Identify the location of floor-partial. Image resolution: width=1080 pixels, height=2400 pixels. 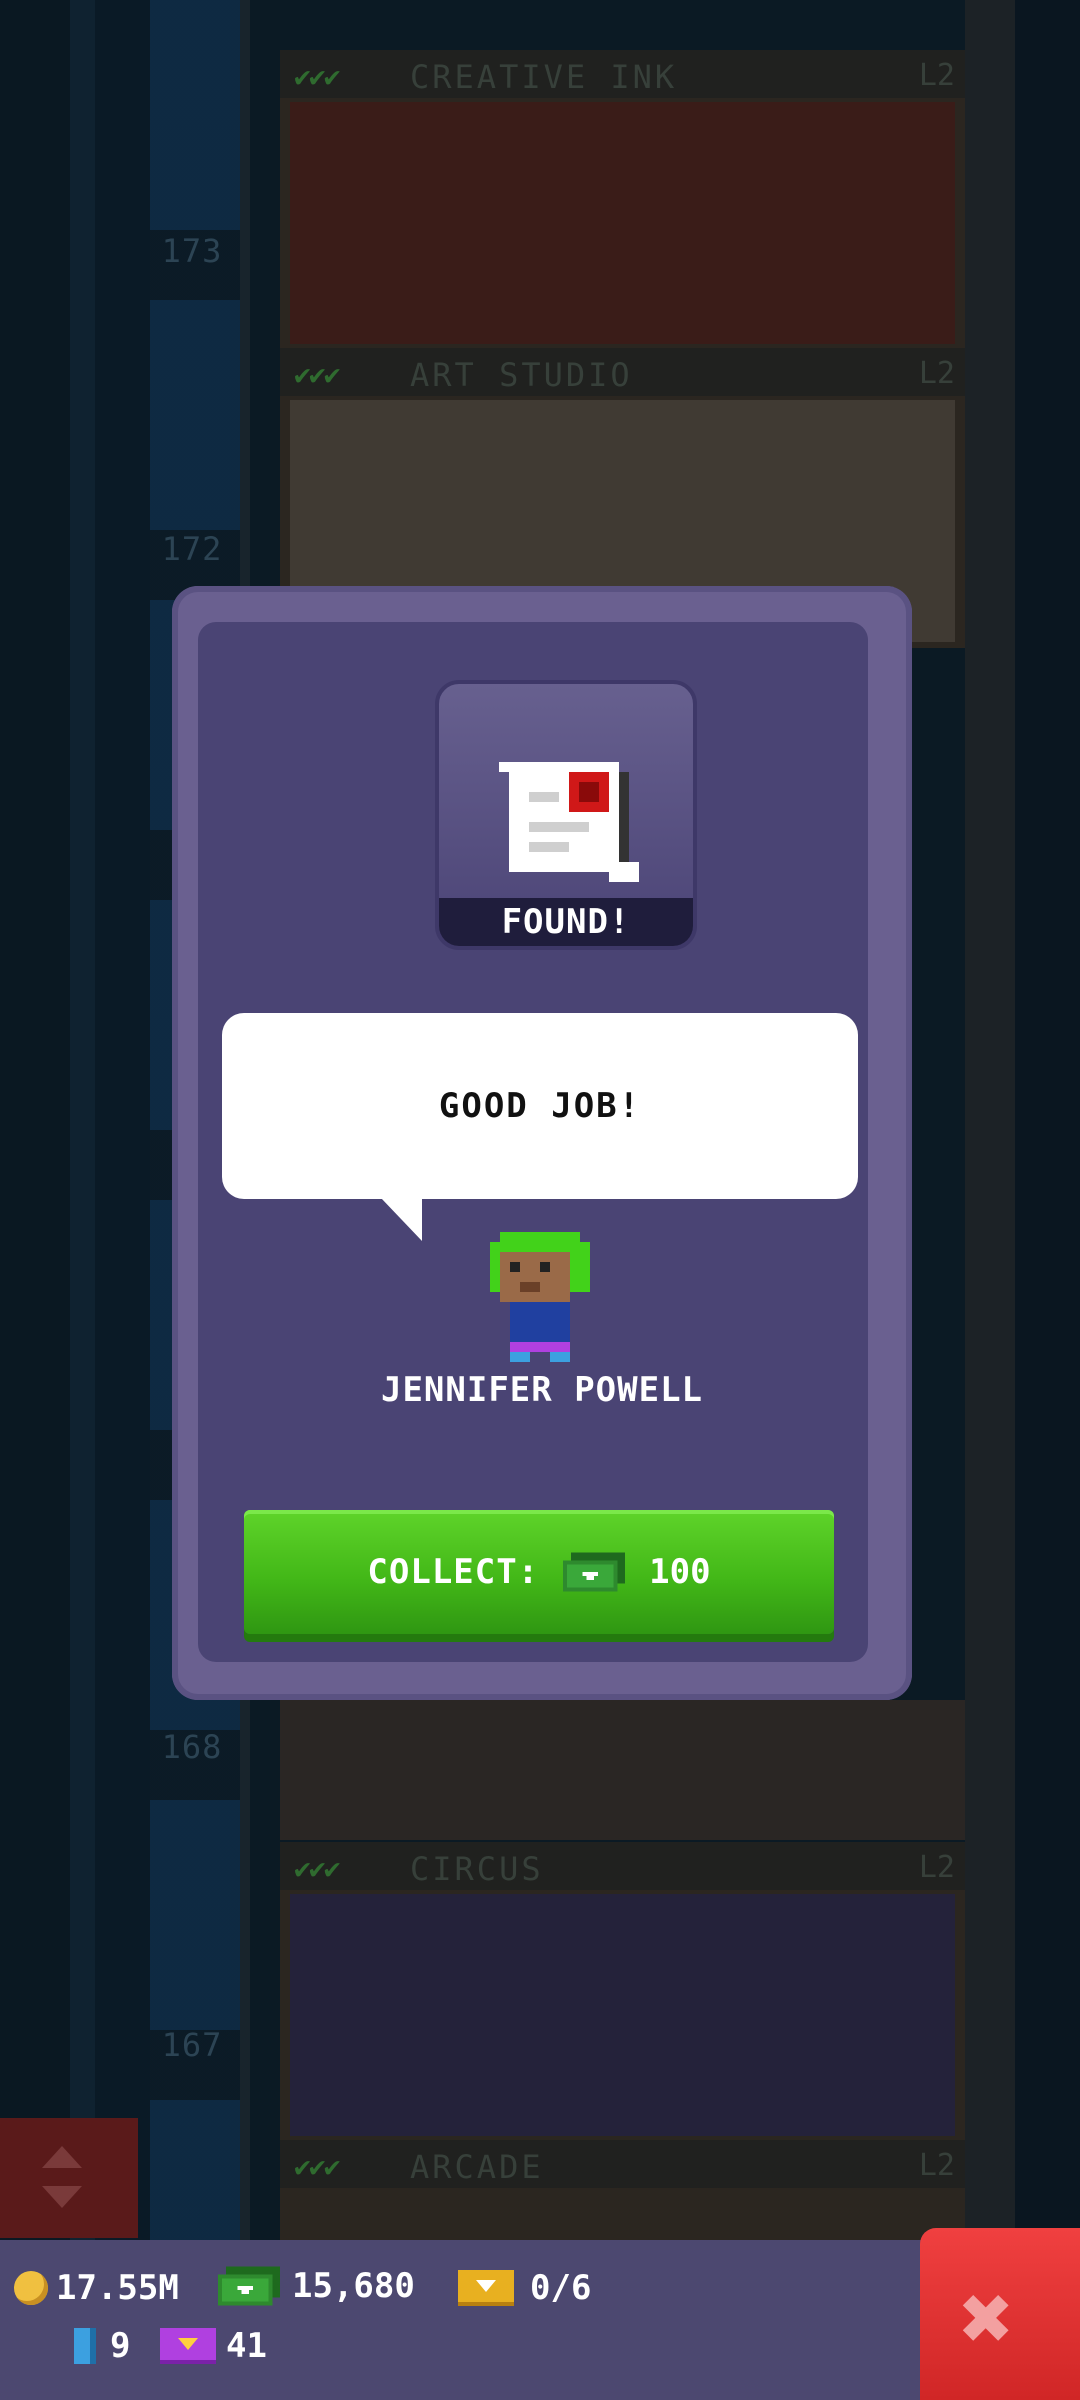
(622, 1770).